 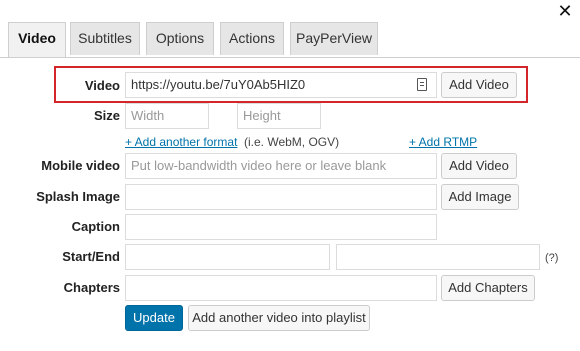 What do you see at coordinates (227, 257) in the screenshot?
I see `start-time-input` at bounding box center [227, 257].